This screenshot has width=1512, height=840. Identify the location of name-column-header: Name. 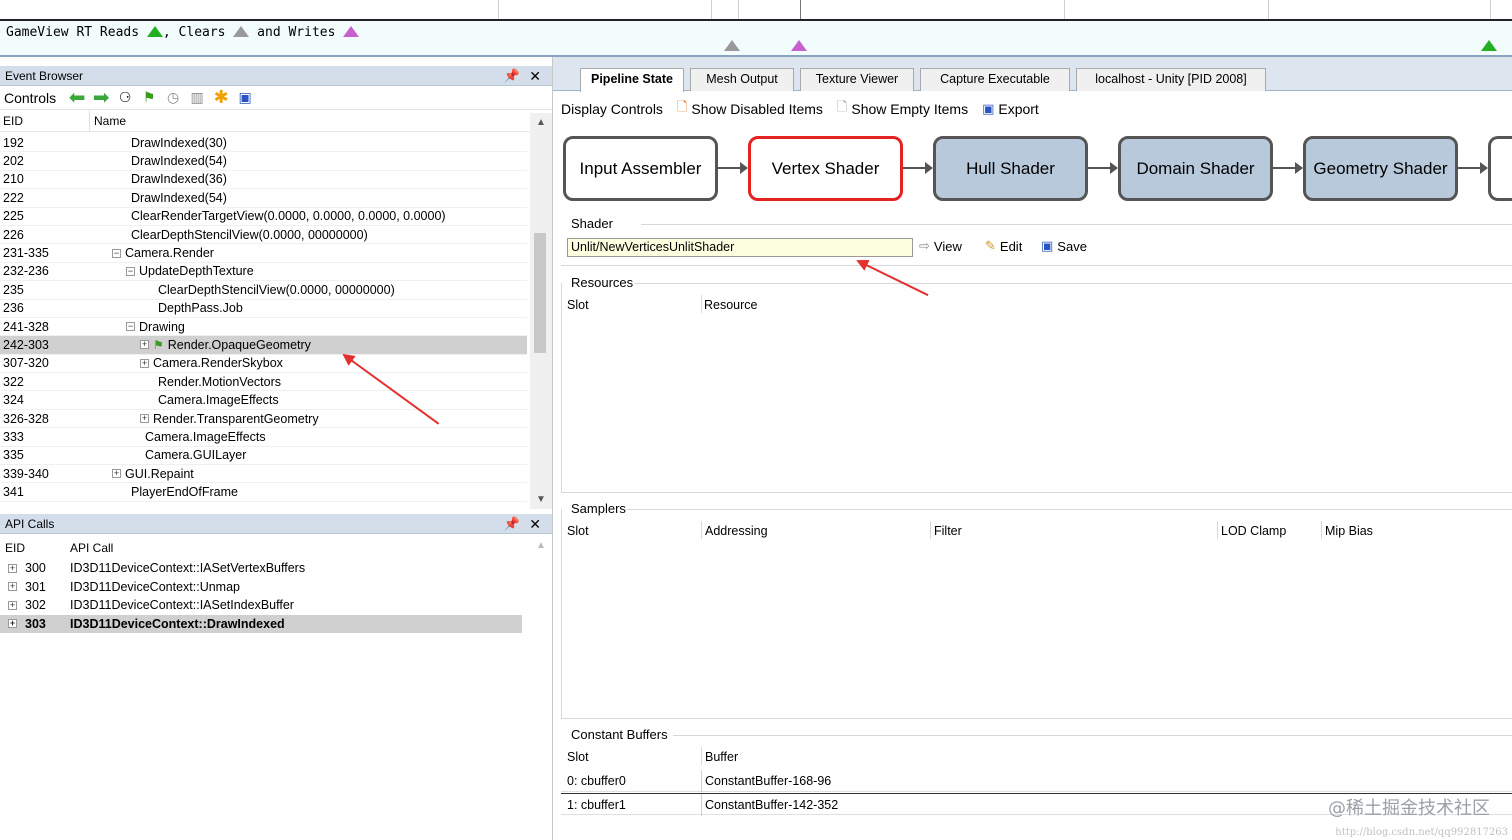
(108, 121).